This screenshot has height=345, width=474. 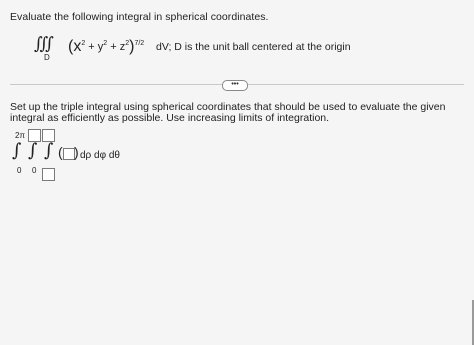 What do you see at coordinates (94, 47) in the screenshot?
I see `term-y: + y` at bounding box center [94, 47].